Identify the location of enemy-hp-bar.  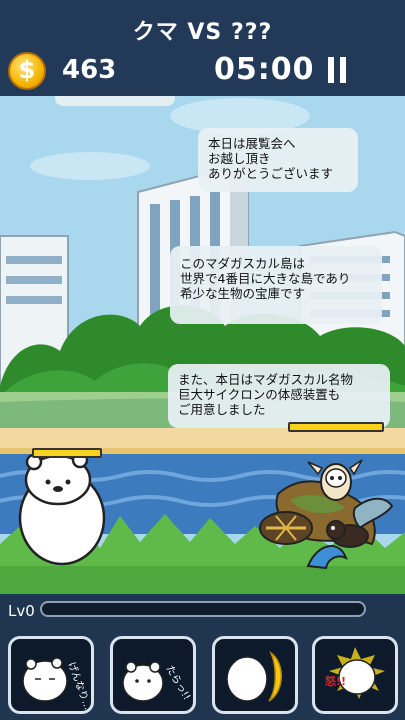
(336, 427).